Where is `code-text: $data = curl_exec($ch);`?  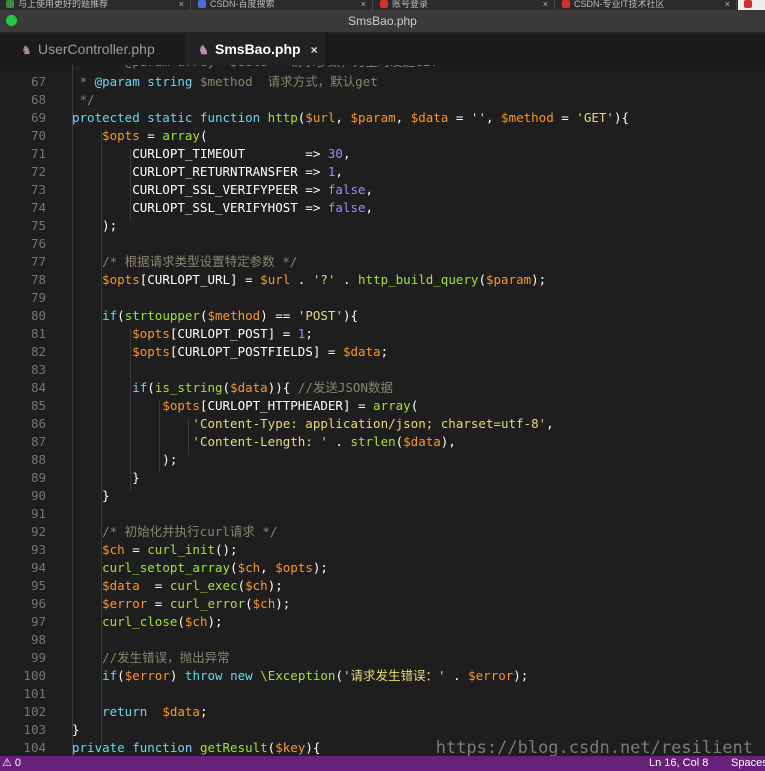
code-text: $data = curl_exec($ch); is located at coordinates (177, 586).